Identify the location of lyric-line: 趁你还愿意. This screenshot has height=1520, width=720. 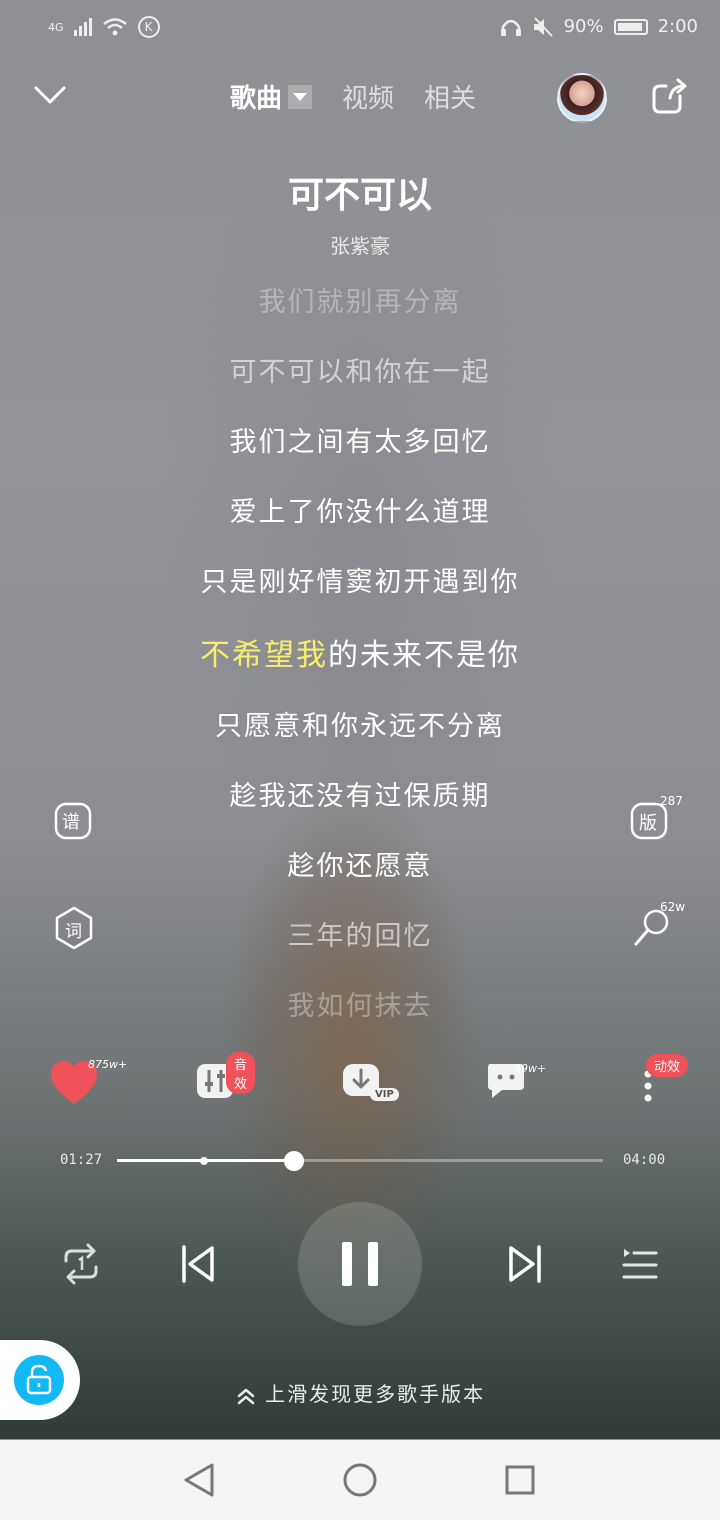
(360, 866).